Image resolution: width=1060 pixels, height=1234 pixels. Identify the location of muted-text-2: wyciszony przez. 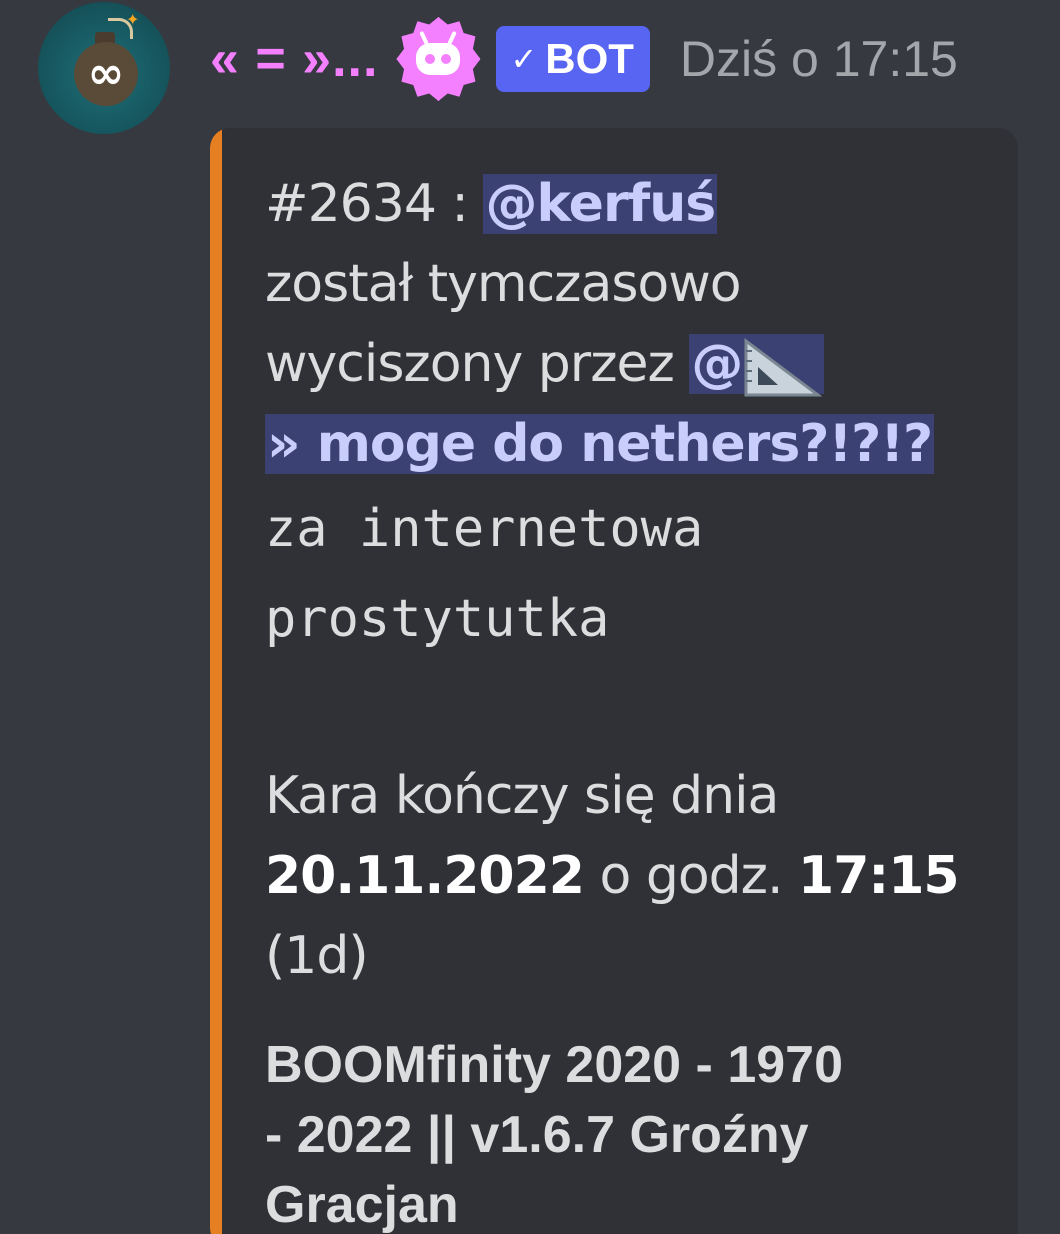
(477, 364).